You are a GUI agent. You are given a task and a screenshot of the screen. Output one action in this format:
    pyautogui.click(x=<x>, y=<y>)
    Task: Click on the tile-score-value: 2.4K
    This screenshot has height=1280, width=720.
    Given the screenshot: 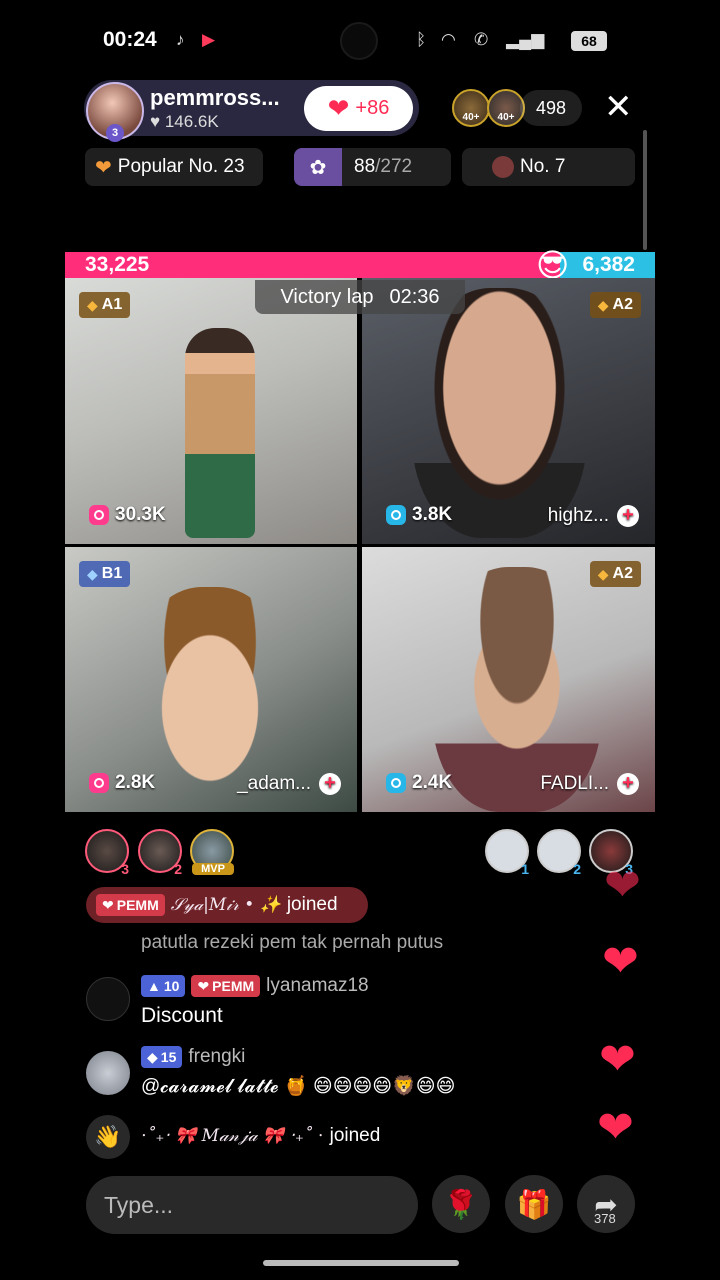 What is the action you would take?
    pyautogui.click(x=432, y=782)
    